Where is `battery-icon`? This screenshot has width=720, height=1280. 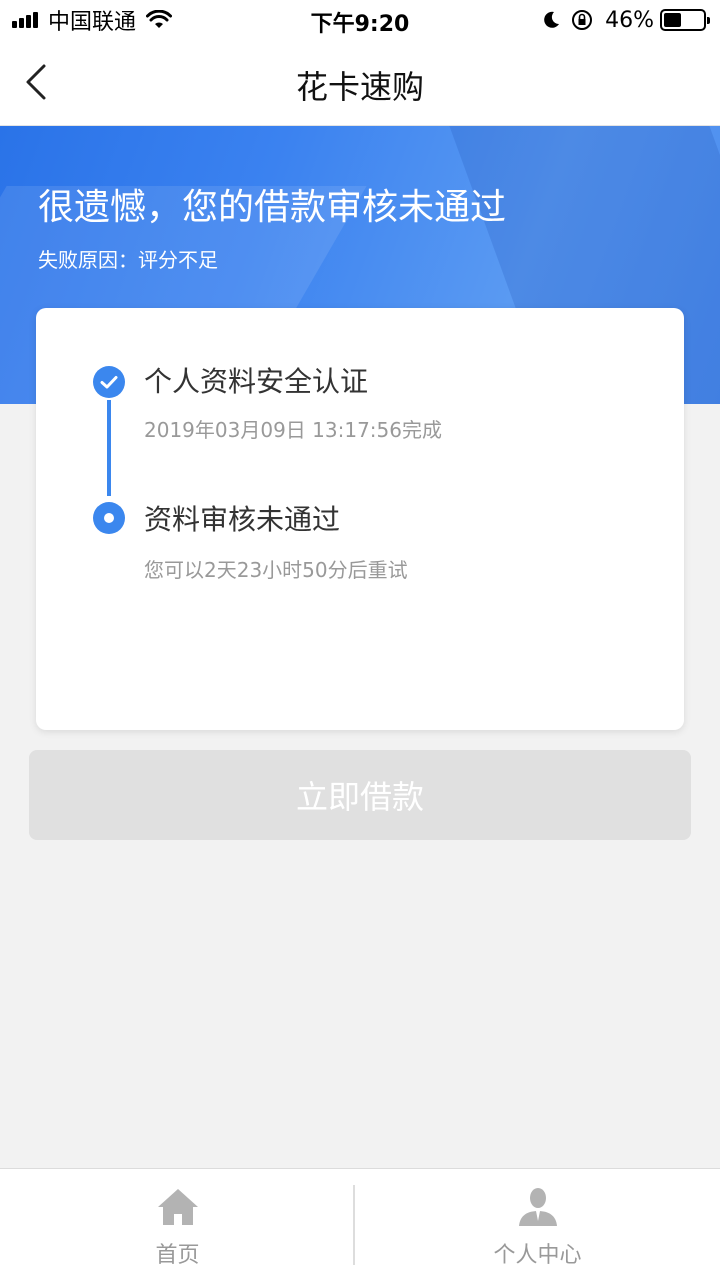
battery-icon is located at coordinates (685, 20).